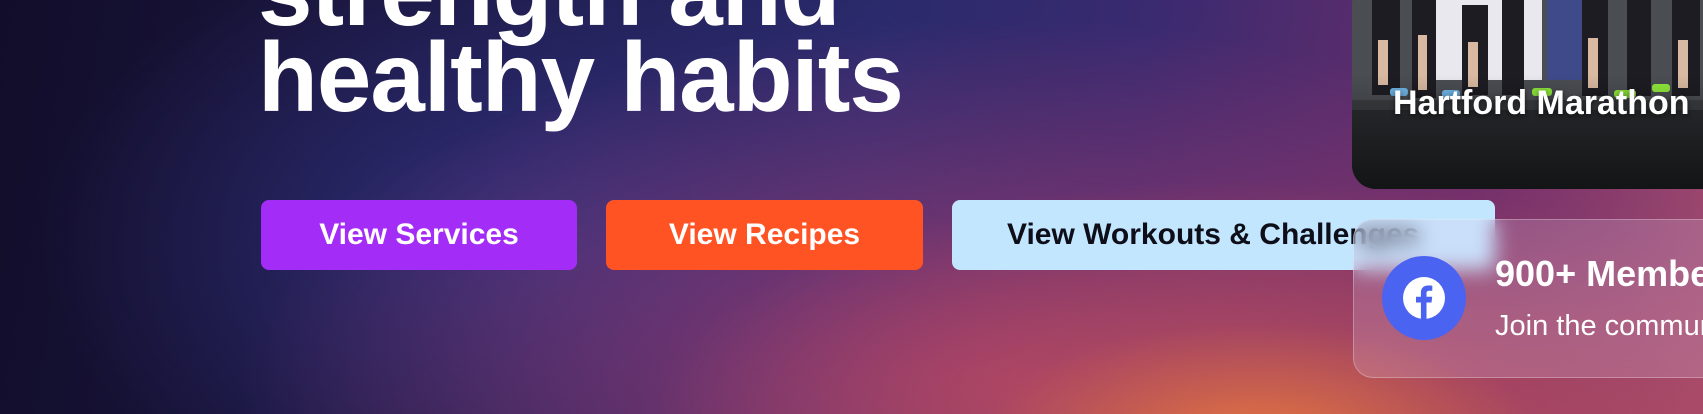 This screenshot has width=1703, height=414. I want to click on facebook-icon, so click(1424, 298).